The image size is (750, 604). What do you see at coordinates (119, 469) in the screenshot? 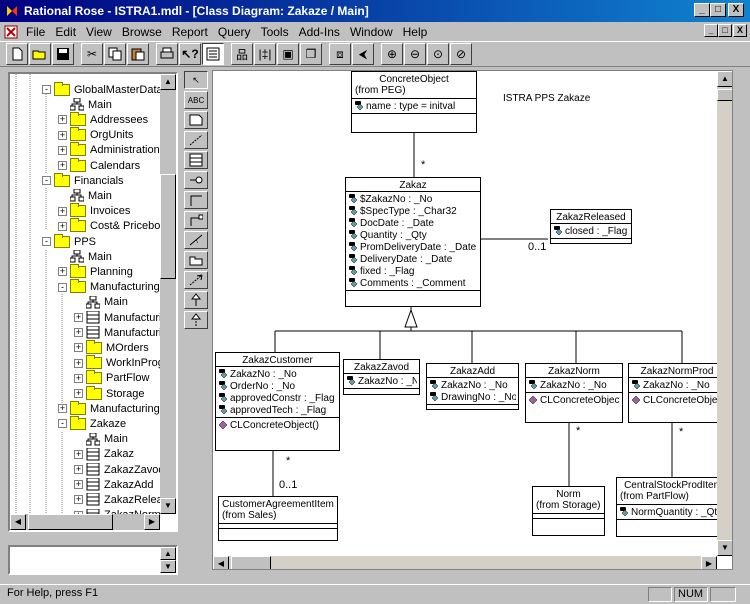
I see `tree-item: + ZakazZavod` at bounding box center [119, 469].